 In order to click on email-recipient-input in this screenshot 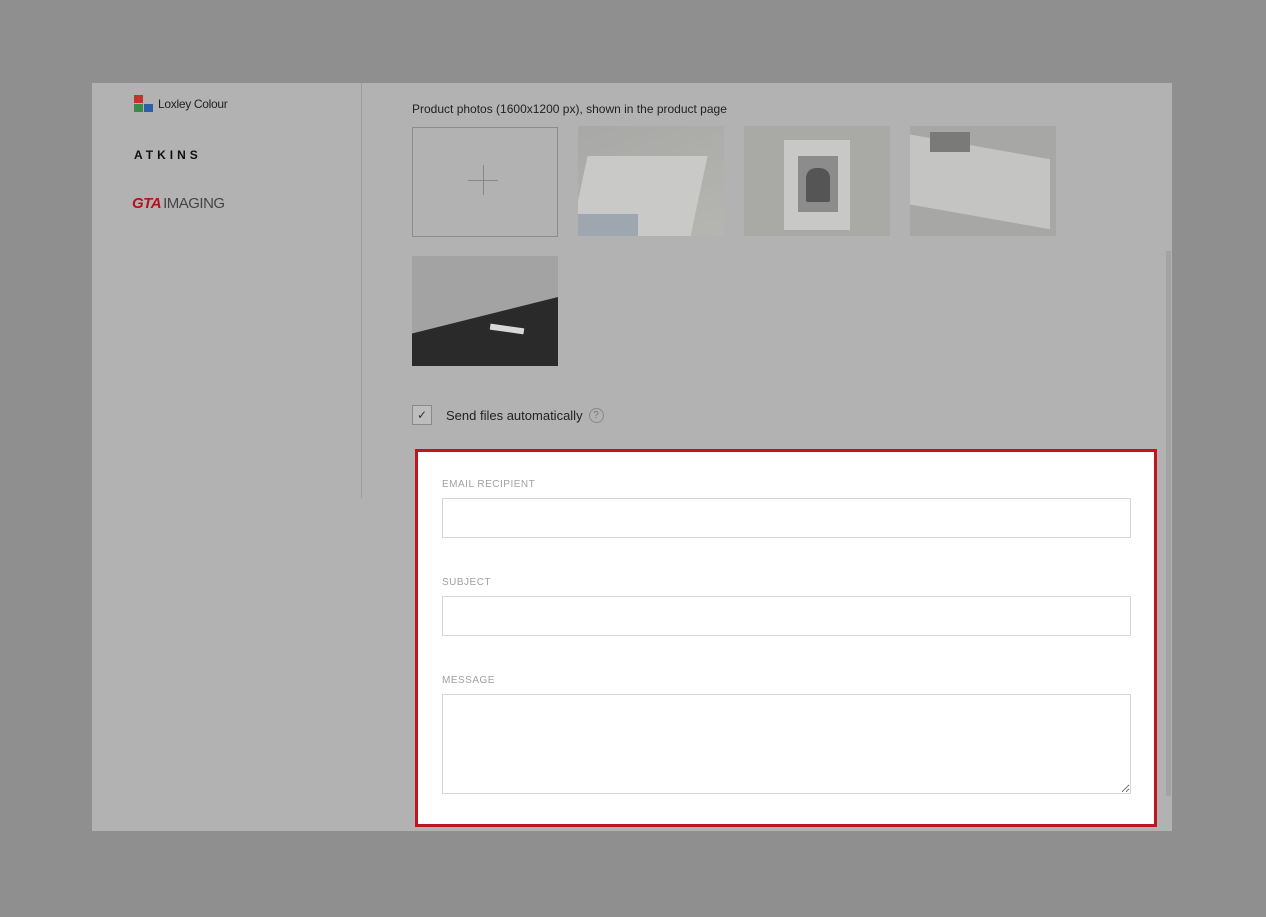, I will do `click(786, 518)`.